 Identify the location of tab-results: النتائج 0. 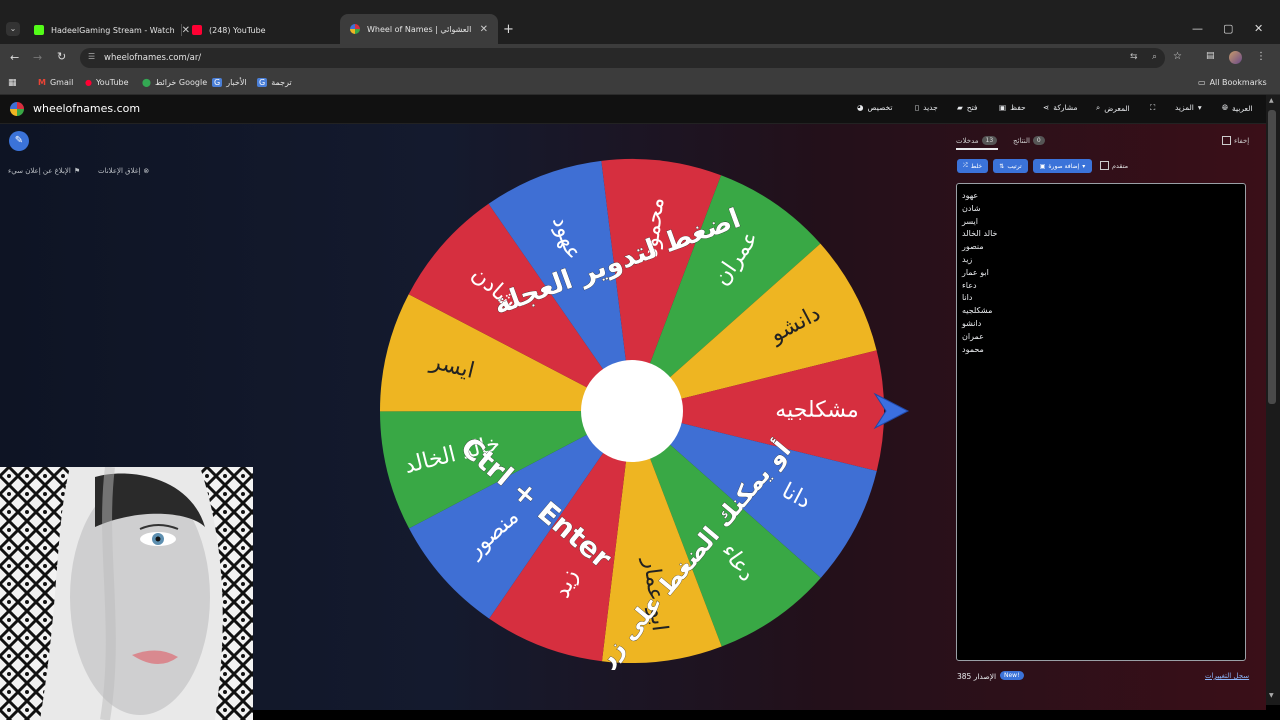
(1029, 140).